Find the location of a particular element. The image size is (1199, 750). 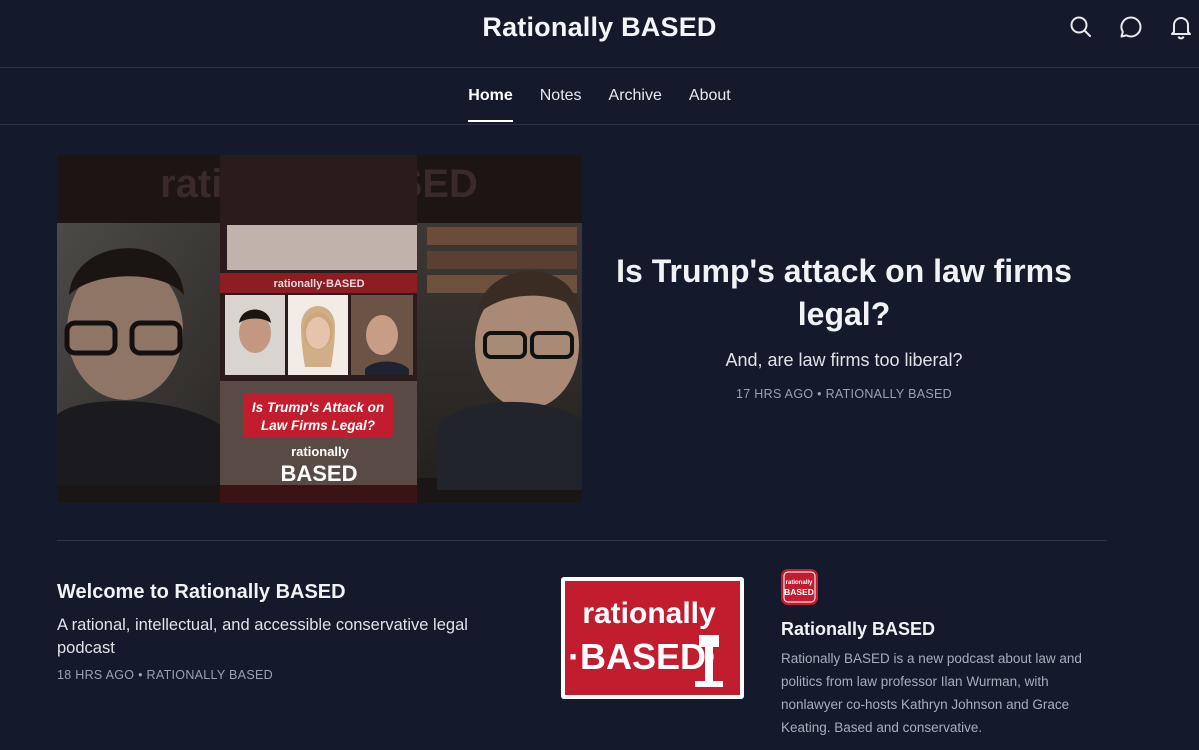

thumb-word1: rationally is located at coordinates (649, 613).